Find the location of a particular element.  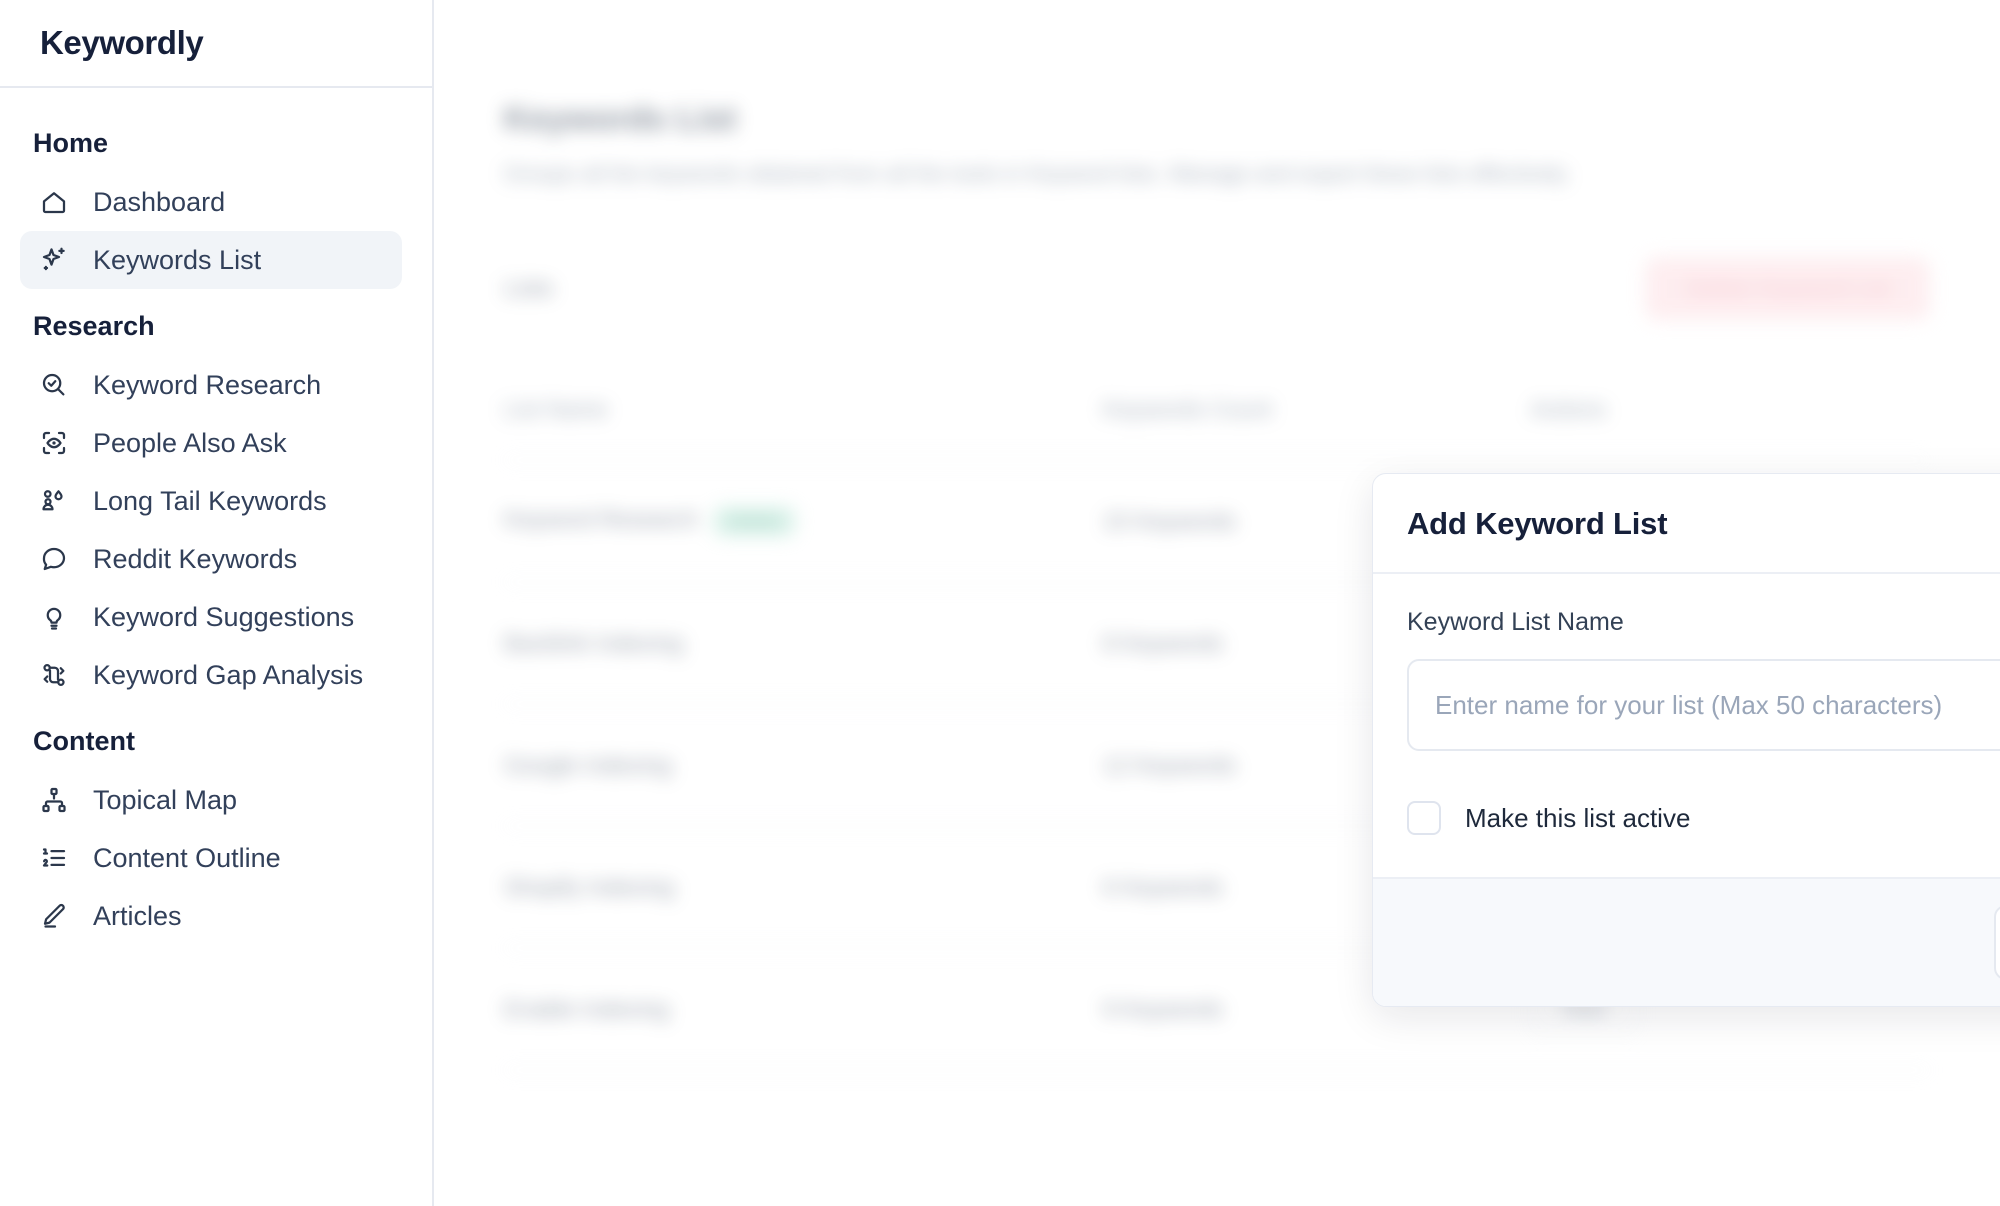

column-header-actions: Actions is located at coordinates (1730, 410).